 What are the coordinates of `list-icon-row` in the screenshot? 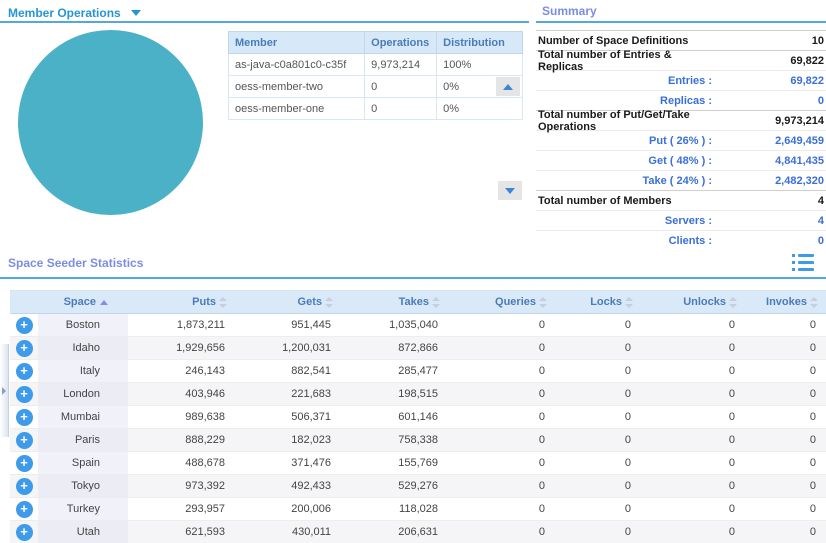 It's located at (803, 269).